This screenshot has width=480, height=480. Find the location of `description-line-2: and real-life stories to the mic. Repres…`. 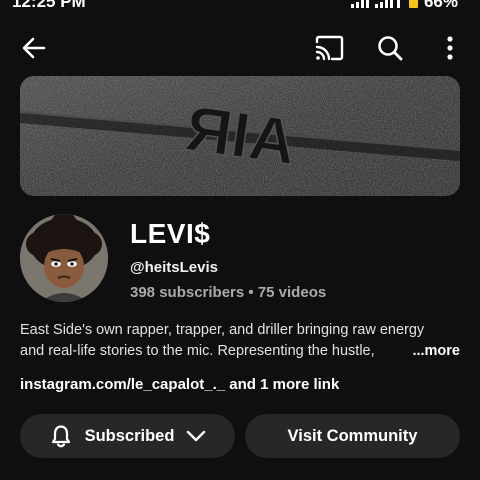

description-line-2: and real-life stories to the mic. Repres… is located at coordinates (197, 351).